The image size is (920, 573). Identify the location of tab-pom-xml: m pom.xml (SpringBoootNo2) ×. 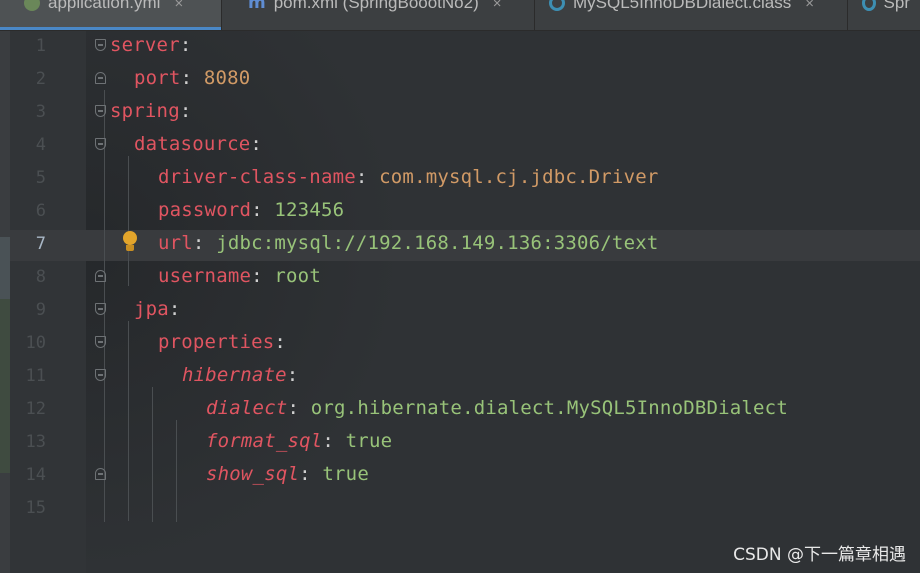
(378, 15).